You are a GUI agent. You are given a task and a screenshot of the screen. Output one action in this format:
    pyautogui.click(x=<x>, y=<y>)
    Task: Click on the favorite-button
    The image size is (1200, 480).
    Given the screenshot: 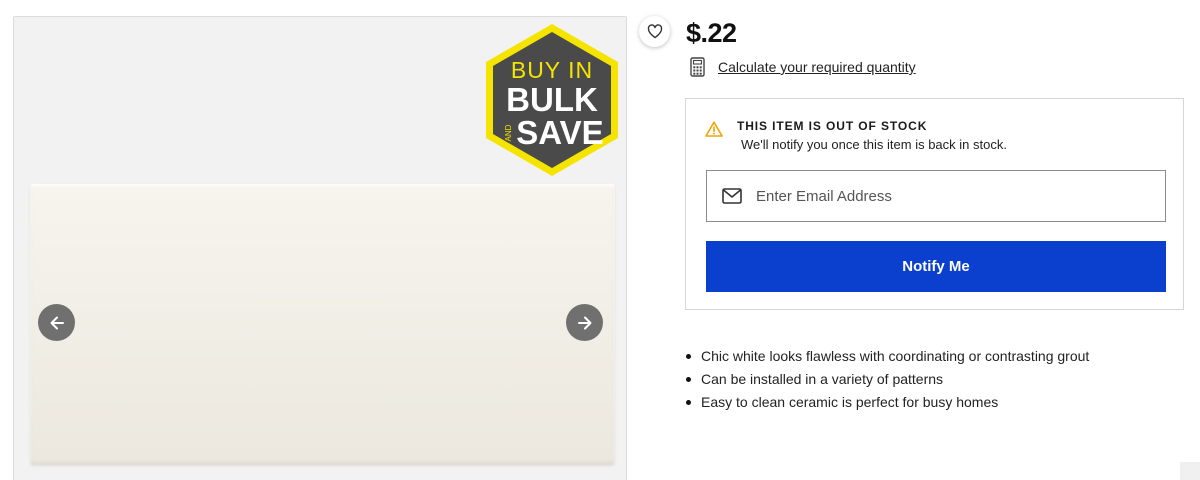 What is the action you would take?
    pyautogui.click(x=654, y=31)
    